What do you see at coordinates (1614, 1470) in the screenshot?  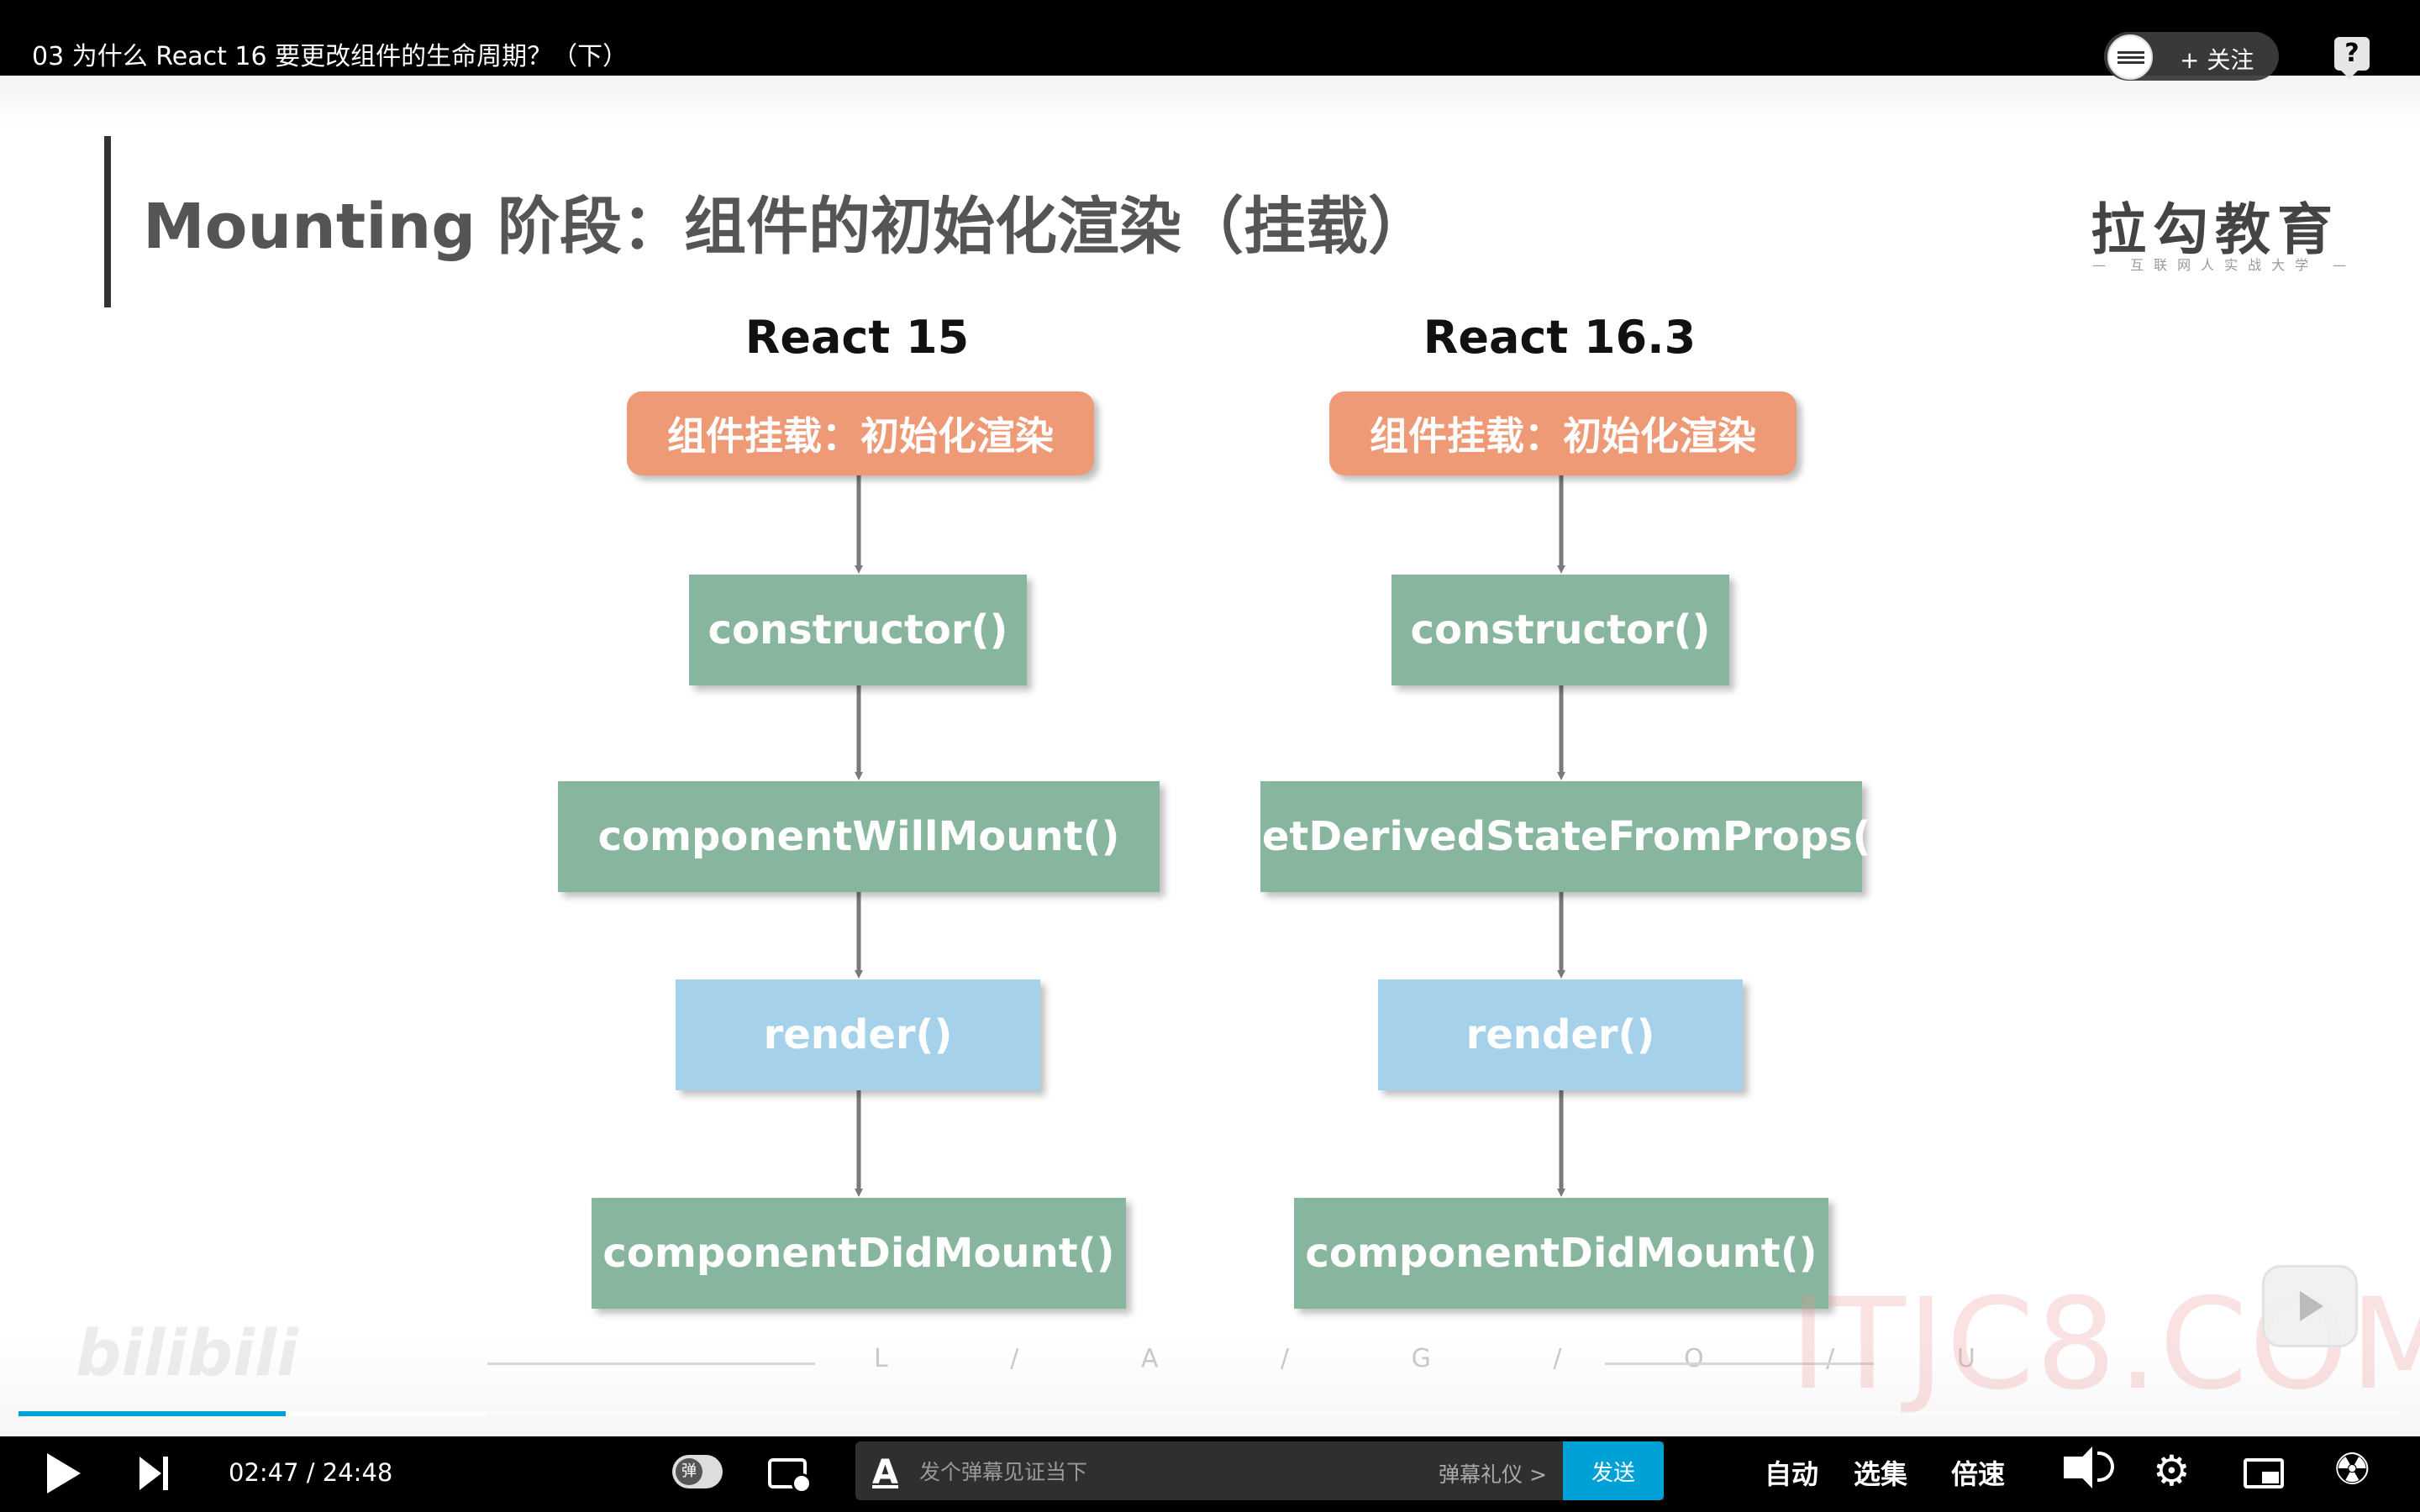 I see `send-danmaku-button: 发送` at bounding box center [1614, 1470].